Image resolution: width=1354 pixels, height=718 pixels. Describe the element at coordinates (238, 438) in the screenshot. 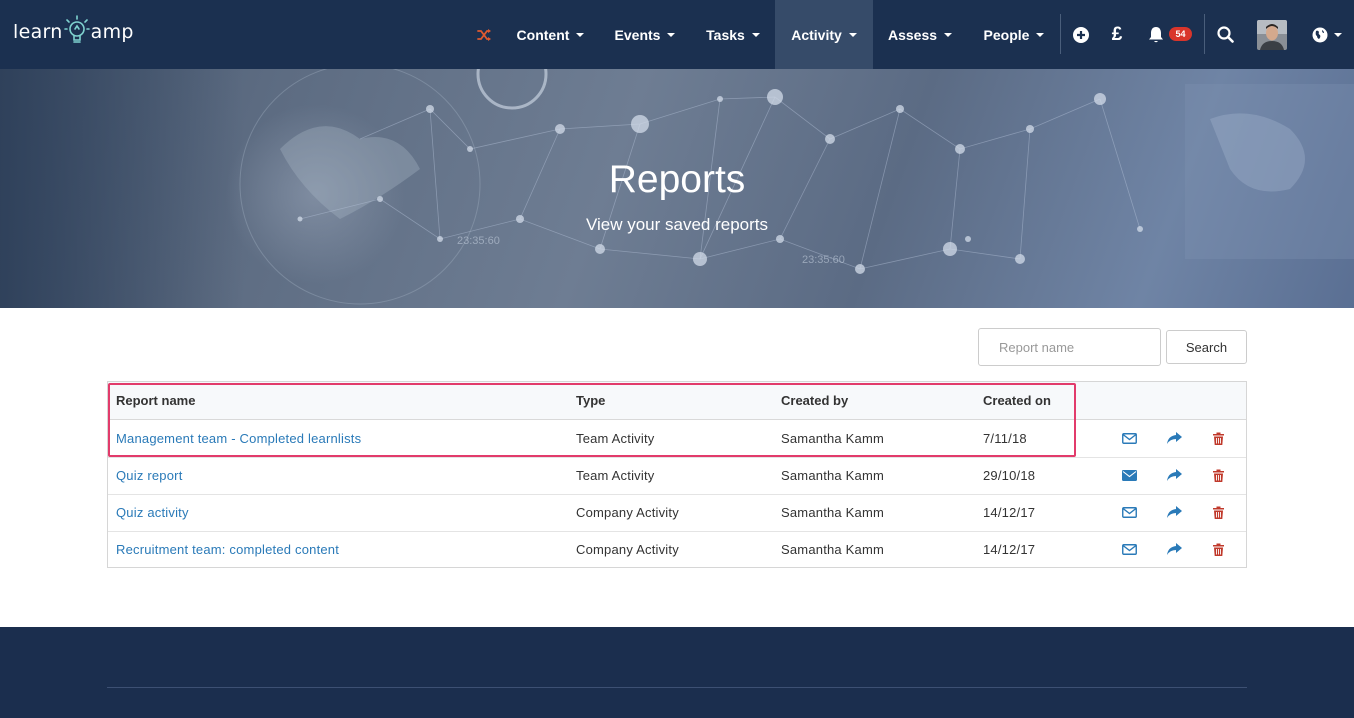

I see `report-name-link: Management team - Completed learnlists` at that location.